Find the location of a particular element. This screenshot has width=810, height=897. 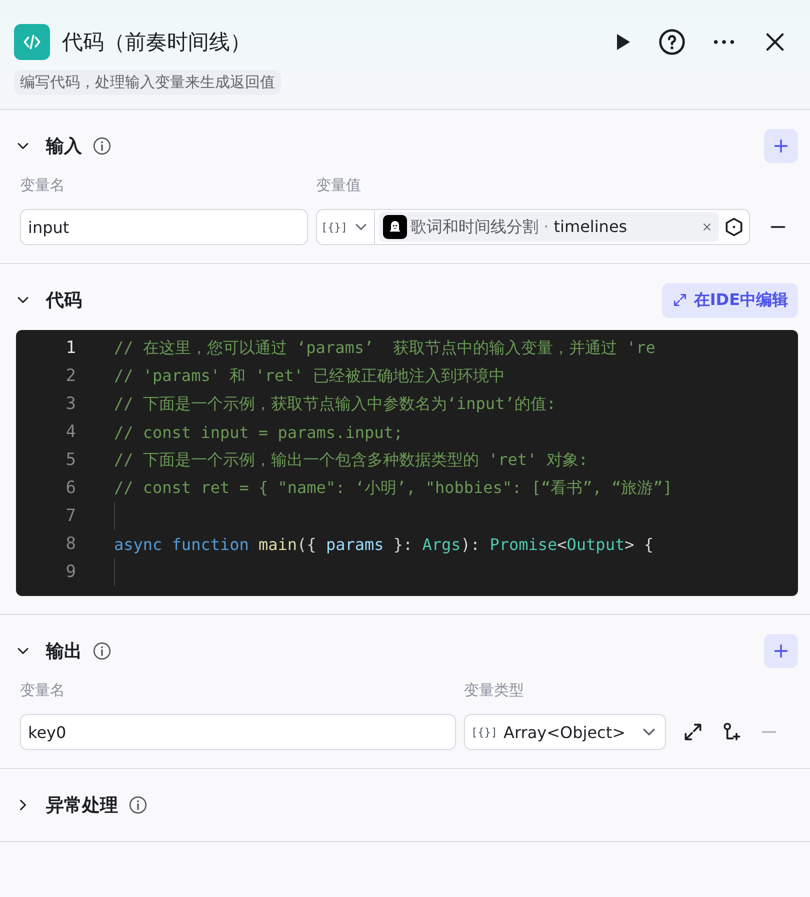

section-title: 代码 is located at coordinates (64, 300).